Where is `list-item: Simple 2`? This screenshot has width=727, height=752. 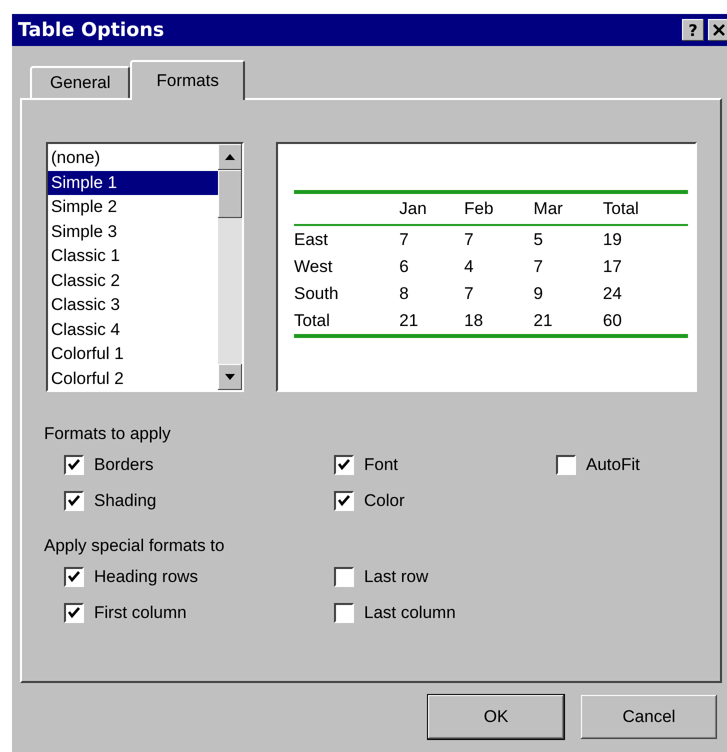
list-item: Simple 2 is located at coordinates (133, 207).